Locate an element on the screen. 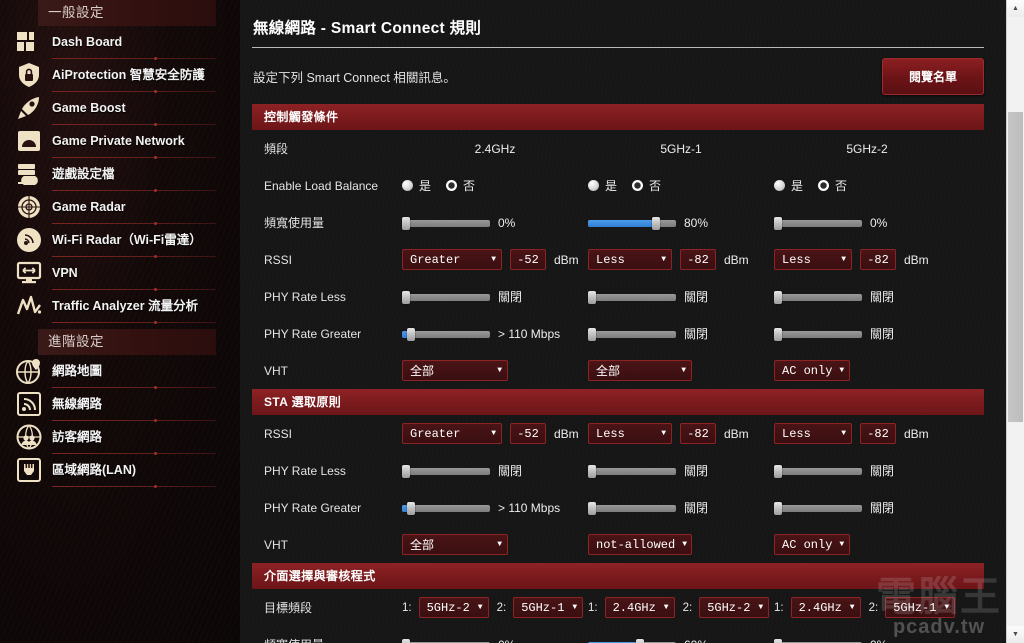 The height and width of the screenshot is (643, 1024). sidebar-item-game-boost: Game Boost is located at coordinates (120, 108).